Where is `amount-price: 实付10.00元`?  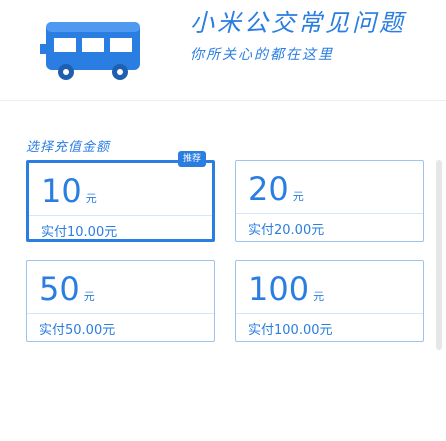 amount-price: 实付10.00元 is located at coordinates (79, 232).